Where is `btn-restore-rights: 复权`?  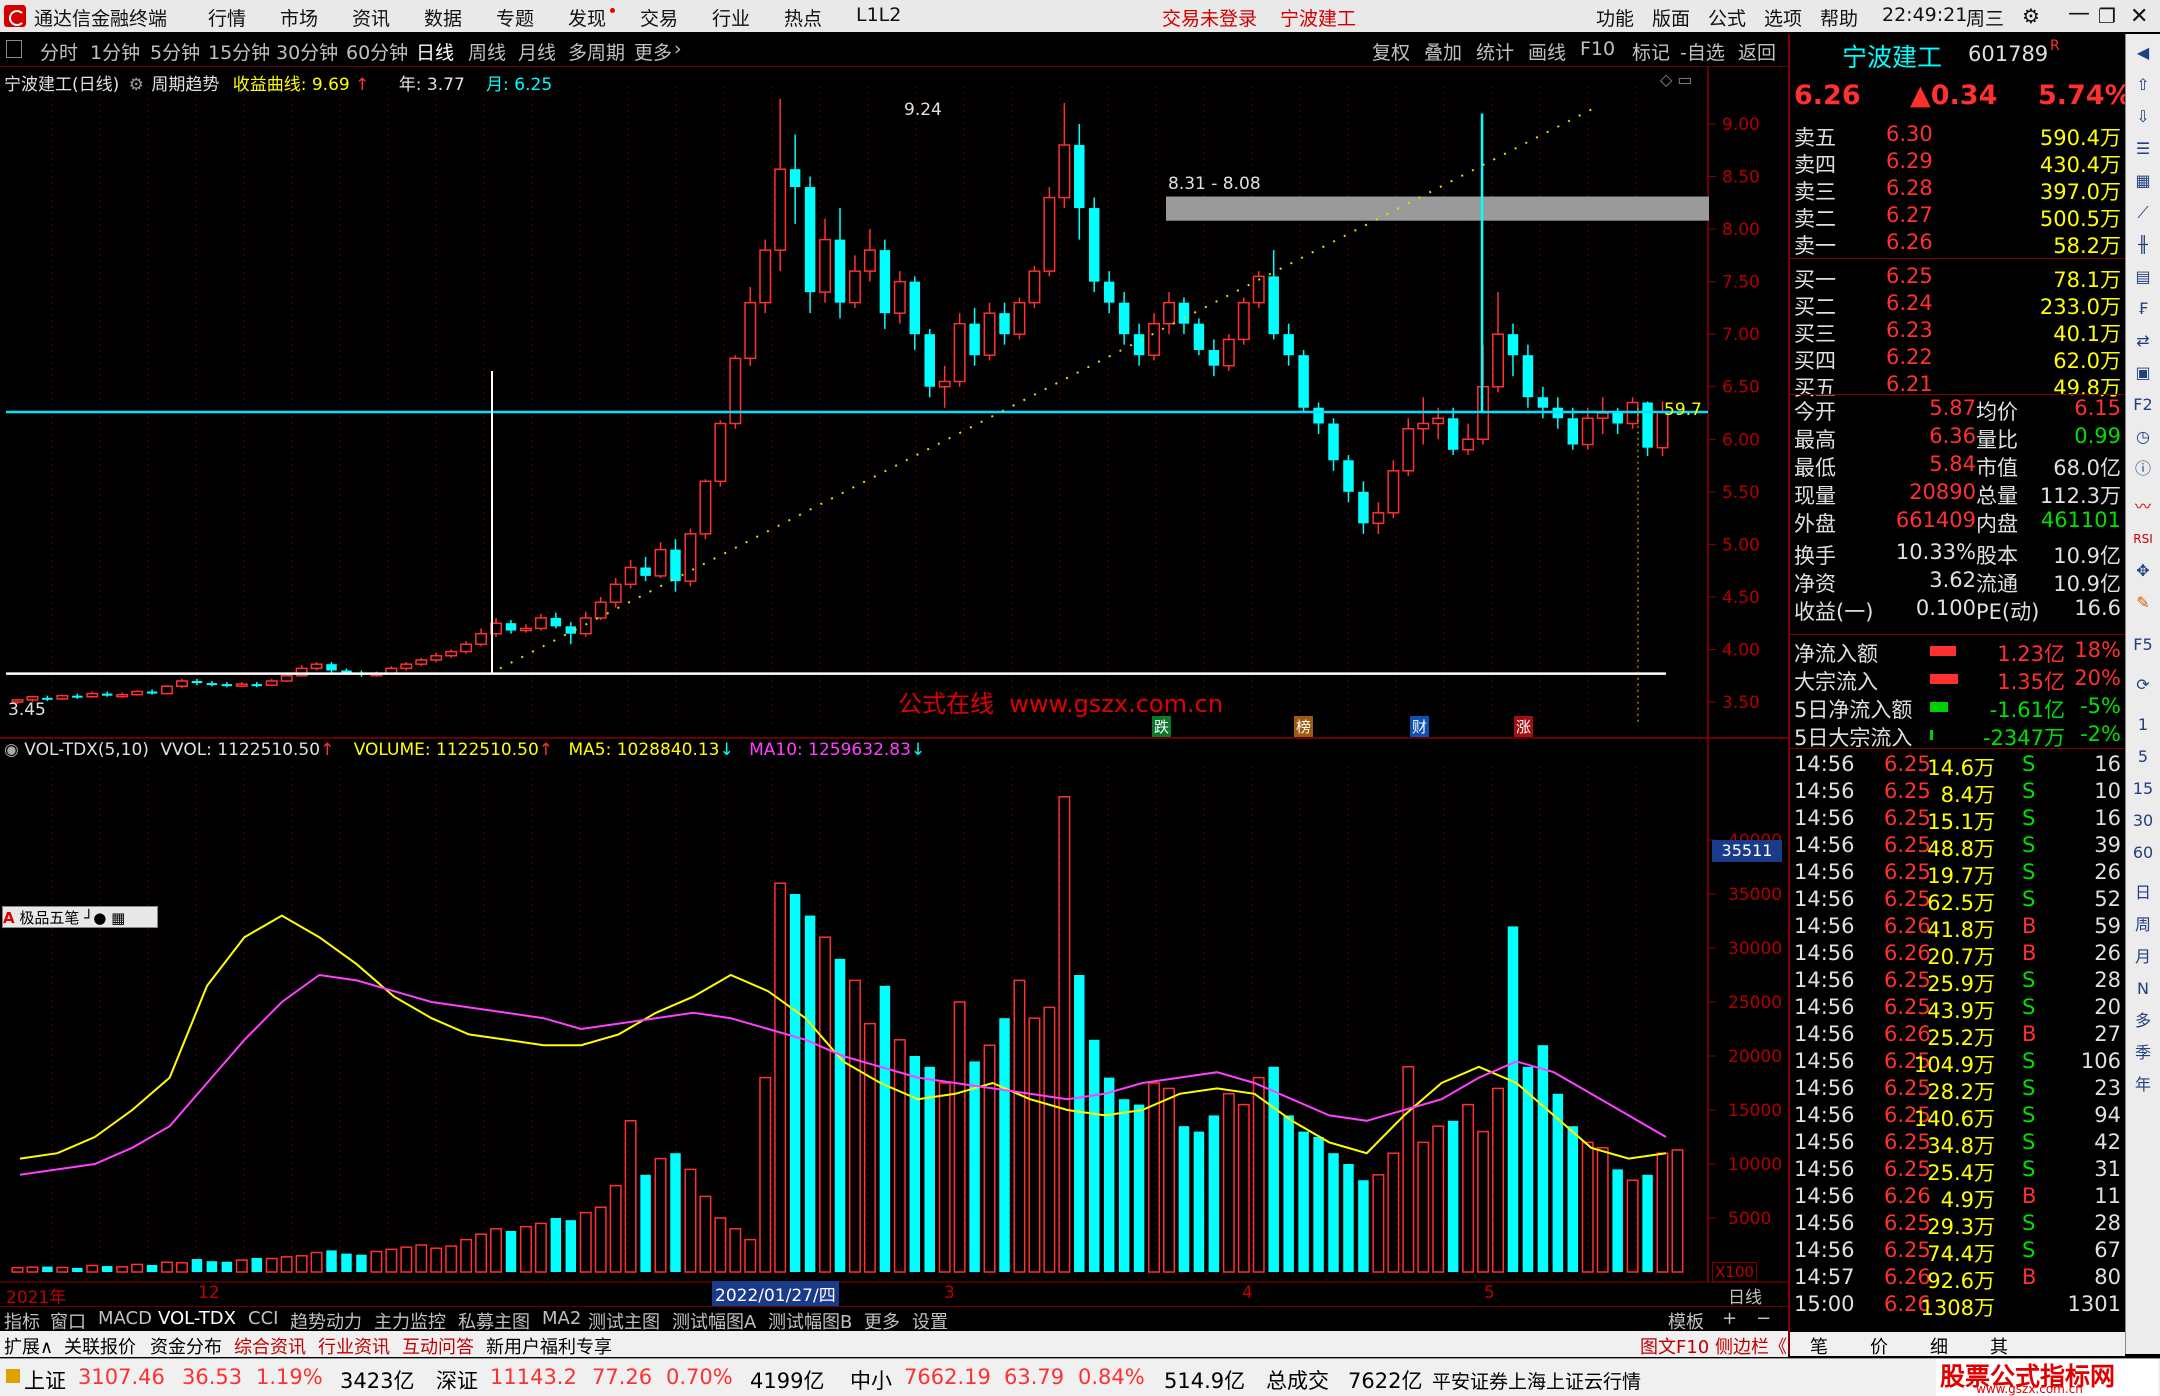 btn-restore-rights: 复权 is located at coordinates (1391, 51).